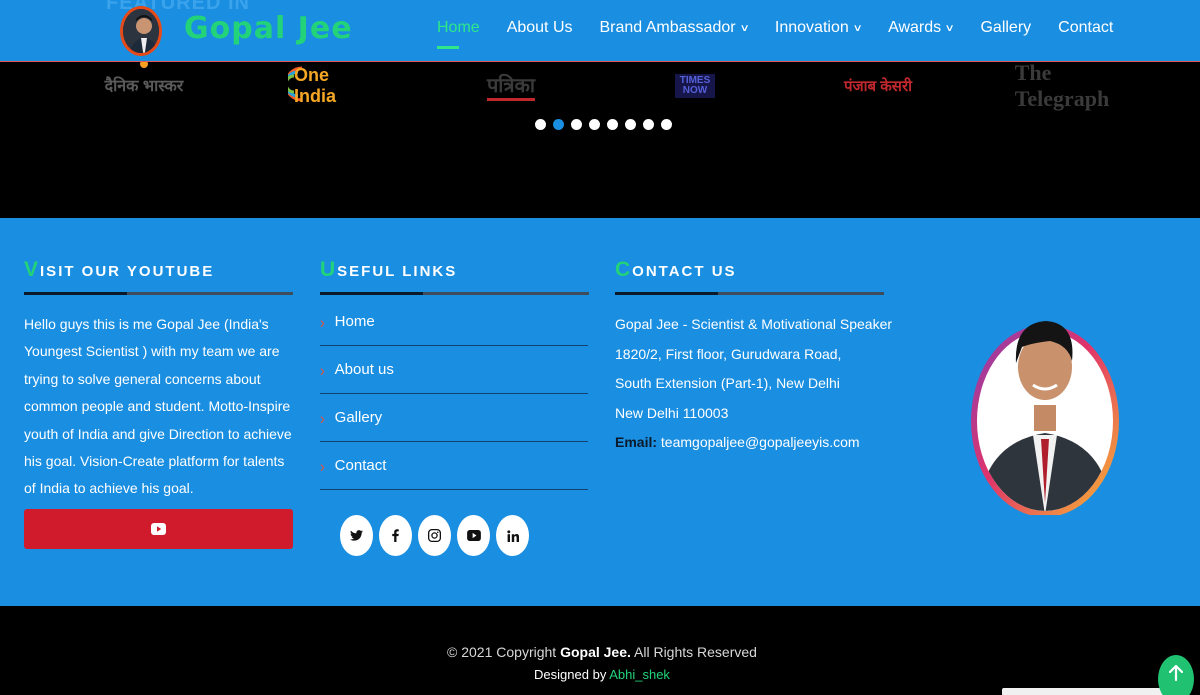 The image size is (1200, 695). I want to click on featured-logo-label: TIMES NOW, so click(695, 86).